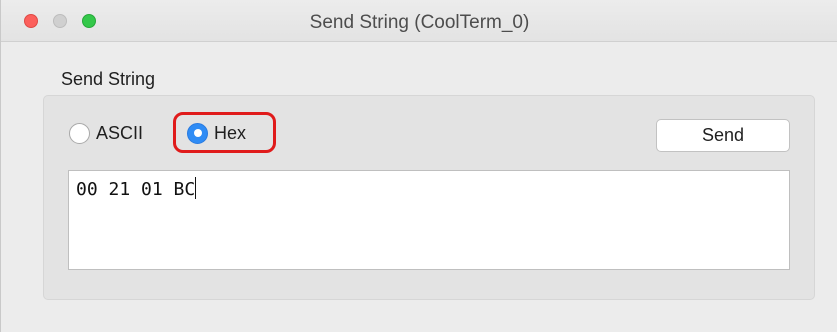 This screenshot has width=837, height=332. I want to click on ascii-radio: ASCII, so click(106, 133).